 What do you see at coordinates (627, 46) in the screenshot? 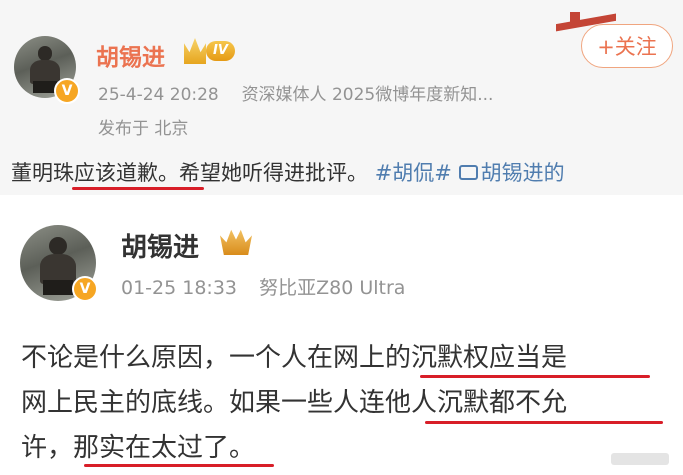
I see `follow-button: +关注` at bounding box center [627, 46].